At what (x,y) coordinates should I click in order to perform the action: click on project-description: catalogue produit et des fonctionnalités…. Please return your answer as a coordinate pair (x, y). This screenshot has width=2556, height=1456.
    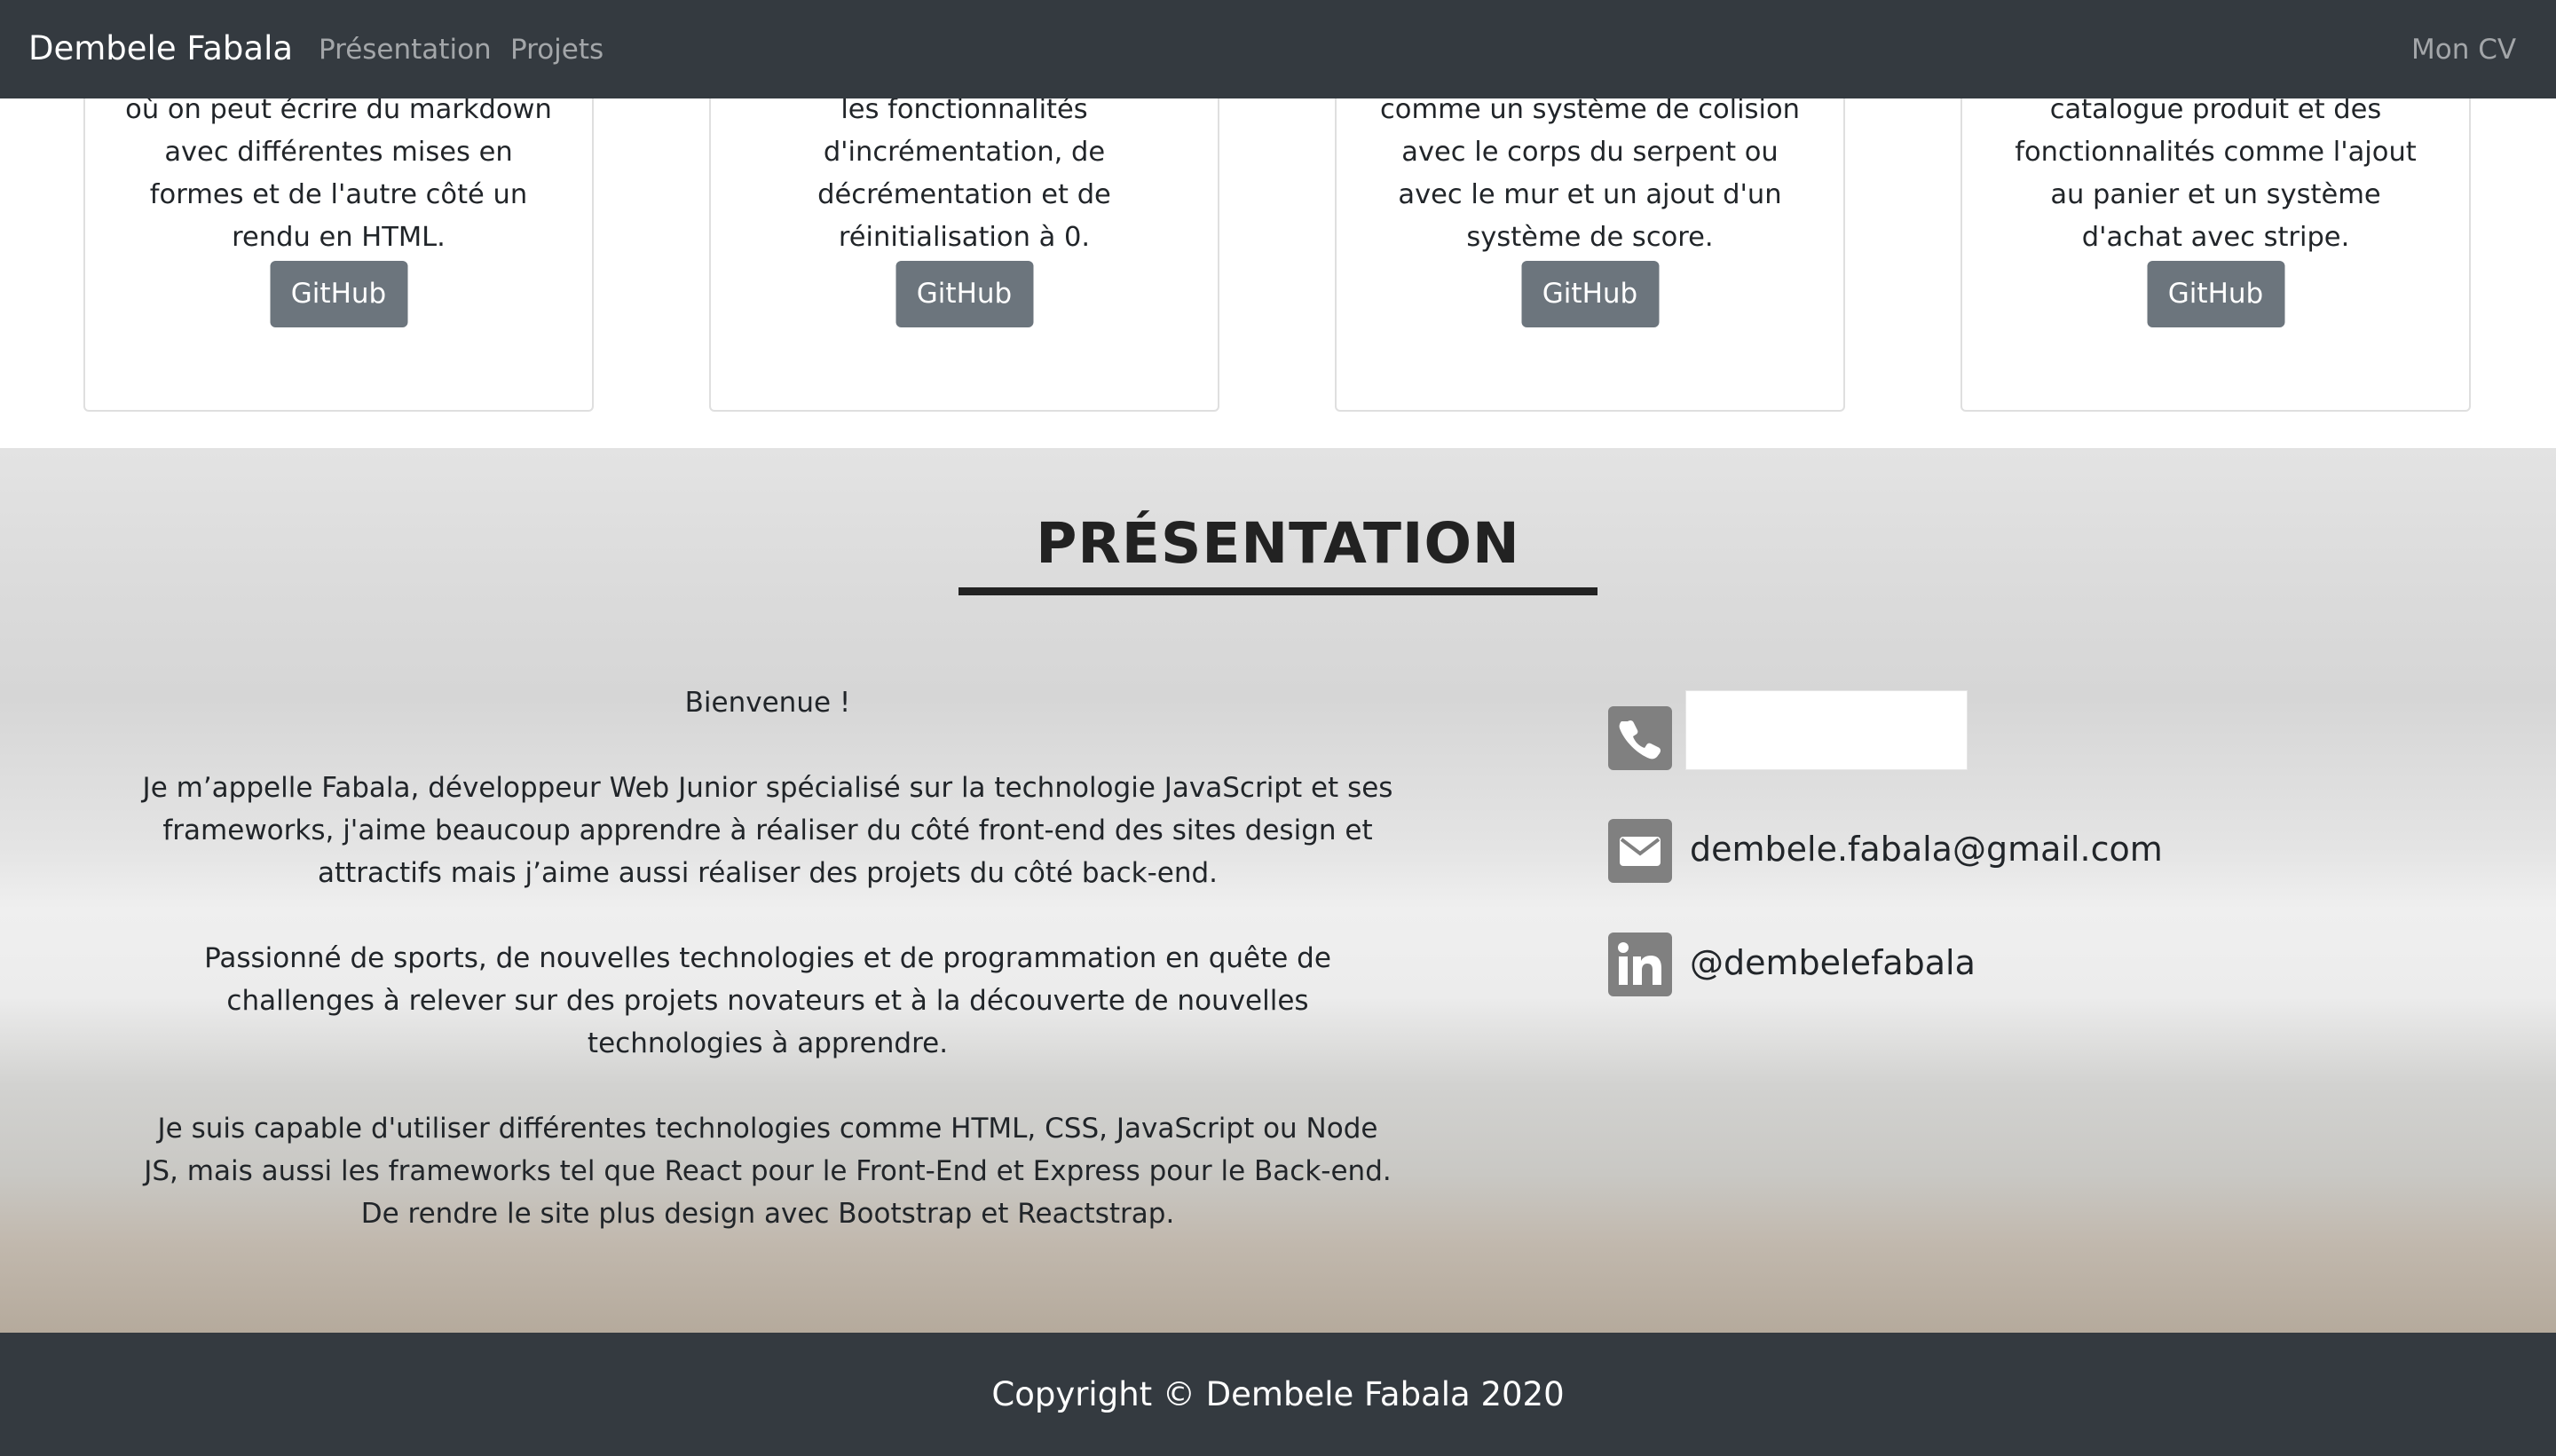
    Looking at the image, I should click on (2216, 173).